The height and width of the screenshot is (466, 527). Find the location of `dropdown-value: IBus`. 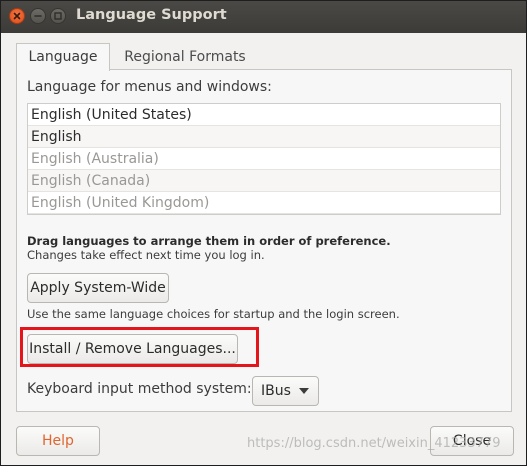

dropdown-value: IBus is located at coordinates (276, 391).